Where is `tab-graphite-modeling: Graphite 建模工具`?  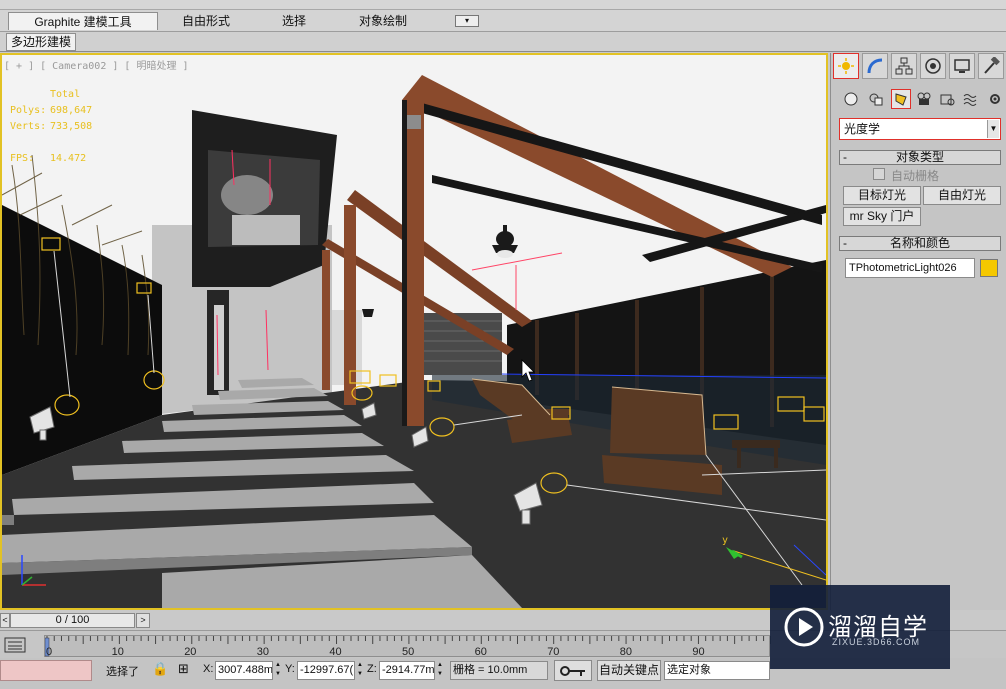 tab-graphite-modeling: Graphite 建模工具 is located at coordinates (83, 21).